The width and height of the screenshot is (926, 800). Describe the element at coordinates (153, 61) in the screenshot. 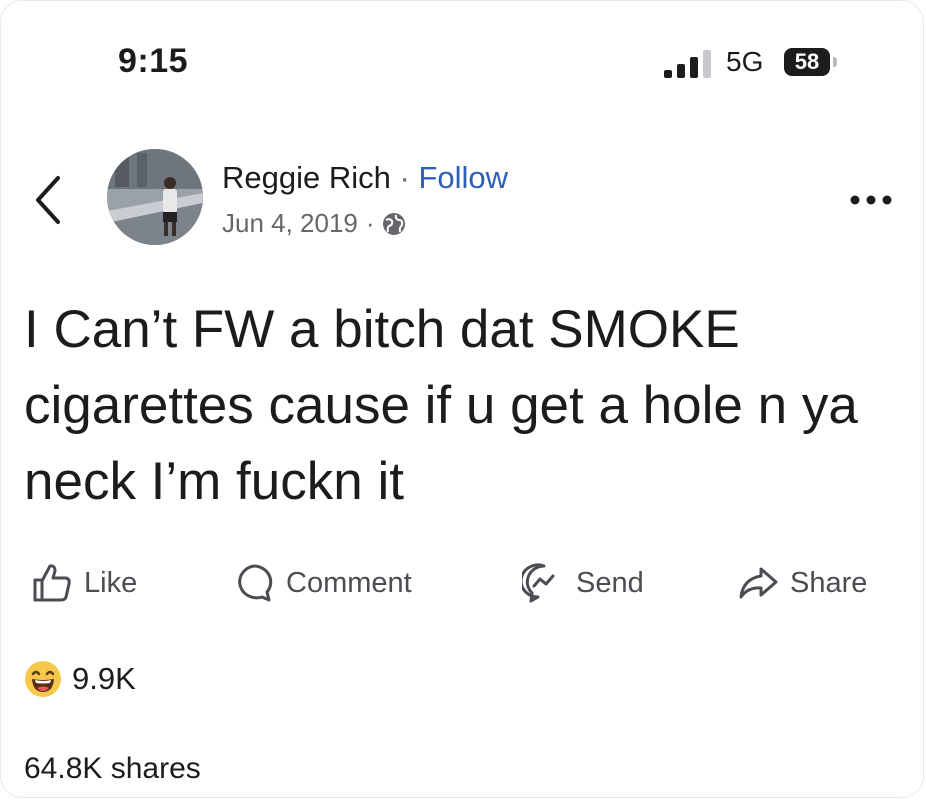

I see `status-time: 9:15` at that location.